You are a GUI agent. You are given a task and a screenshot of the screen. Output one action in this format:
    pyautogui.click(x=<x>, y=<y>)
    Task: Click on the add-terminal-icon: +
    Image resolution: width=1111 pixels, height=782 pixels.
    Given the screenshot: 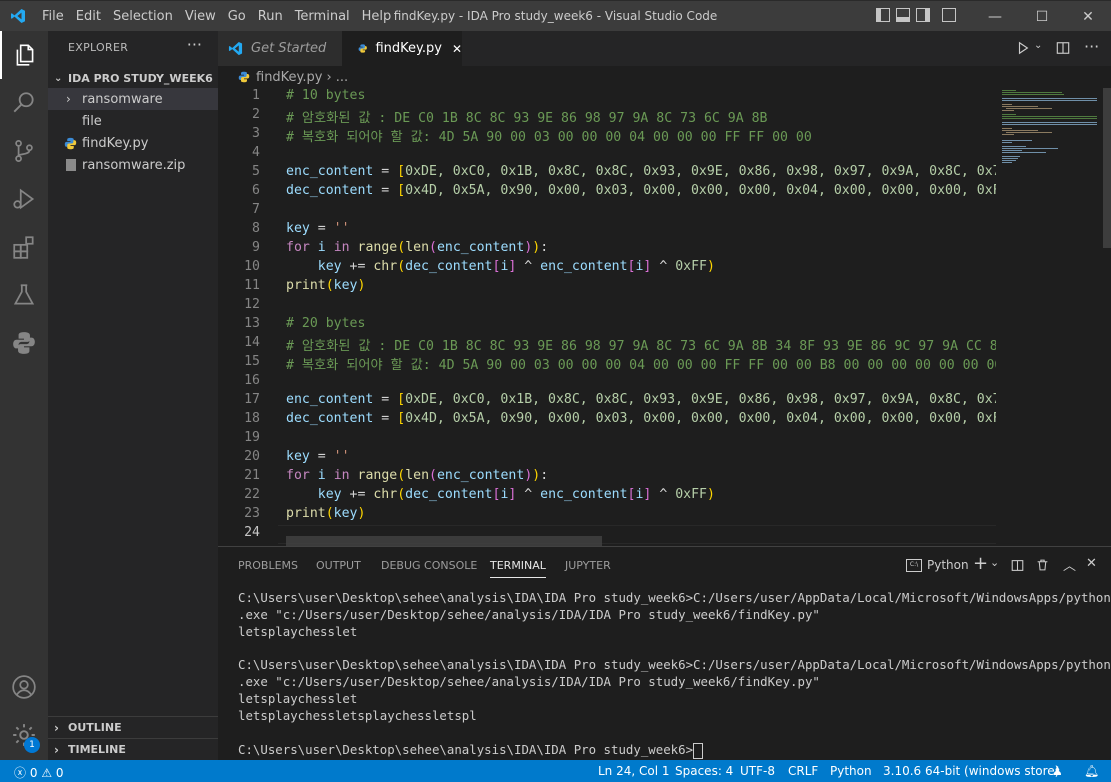 What is the action you would take?
    pyautogui.click(x=980, y=563)
    